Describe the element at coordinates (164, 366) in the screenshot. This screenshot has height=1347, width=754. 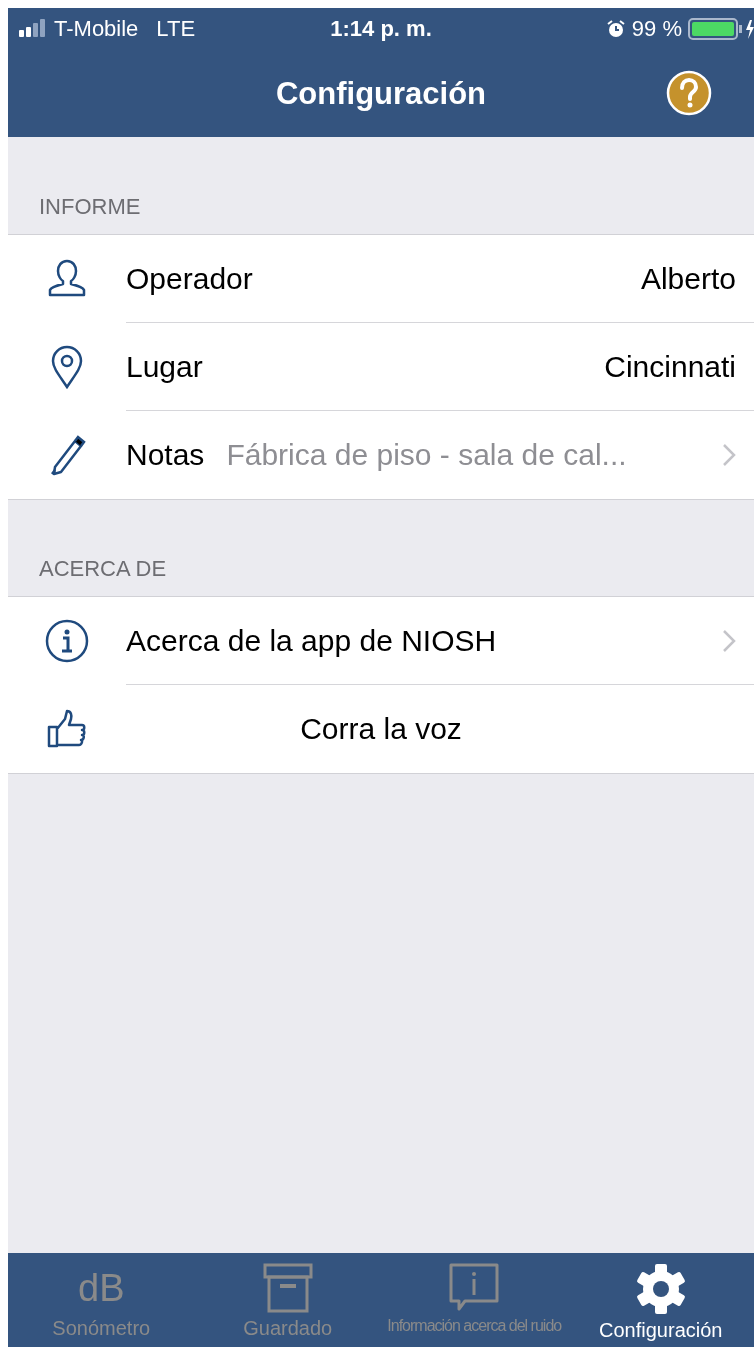
I see `row-label: Lugar` at that location.